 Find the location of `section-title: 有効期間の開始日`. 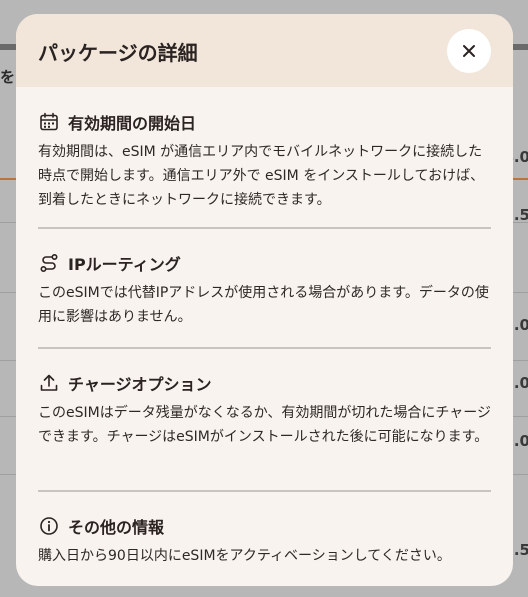

section-title: 有効期間の開始日 is located at coordinates (132, 123).